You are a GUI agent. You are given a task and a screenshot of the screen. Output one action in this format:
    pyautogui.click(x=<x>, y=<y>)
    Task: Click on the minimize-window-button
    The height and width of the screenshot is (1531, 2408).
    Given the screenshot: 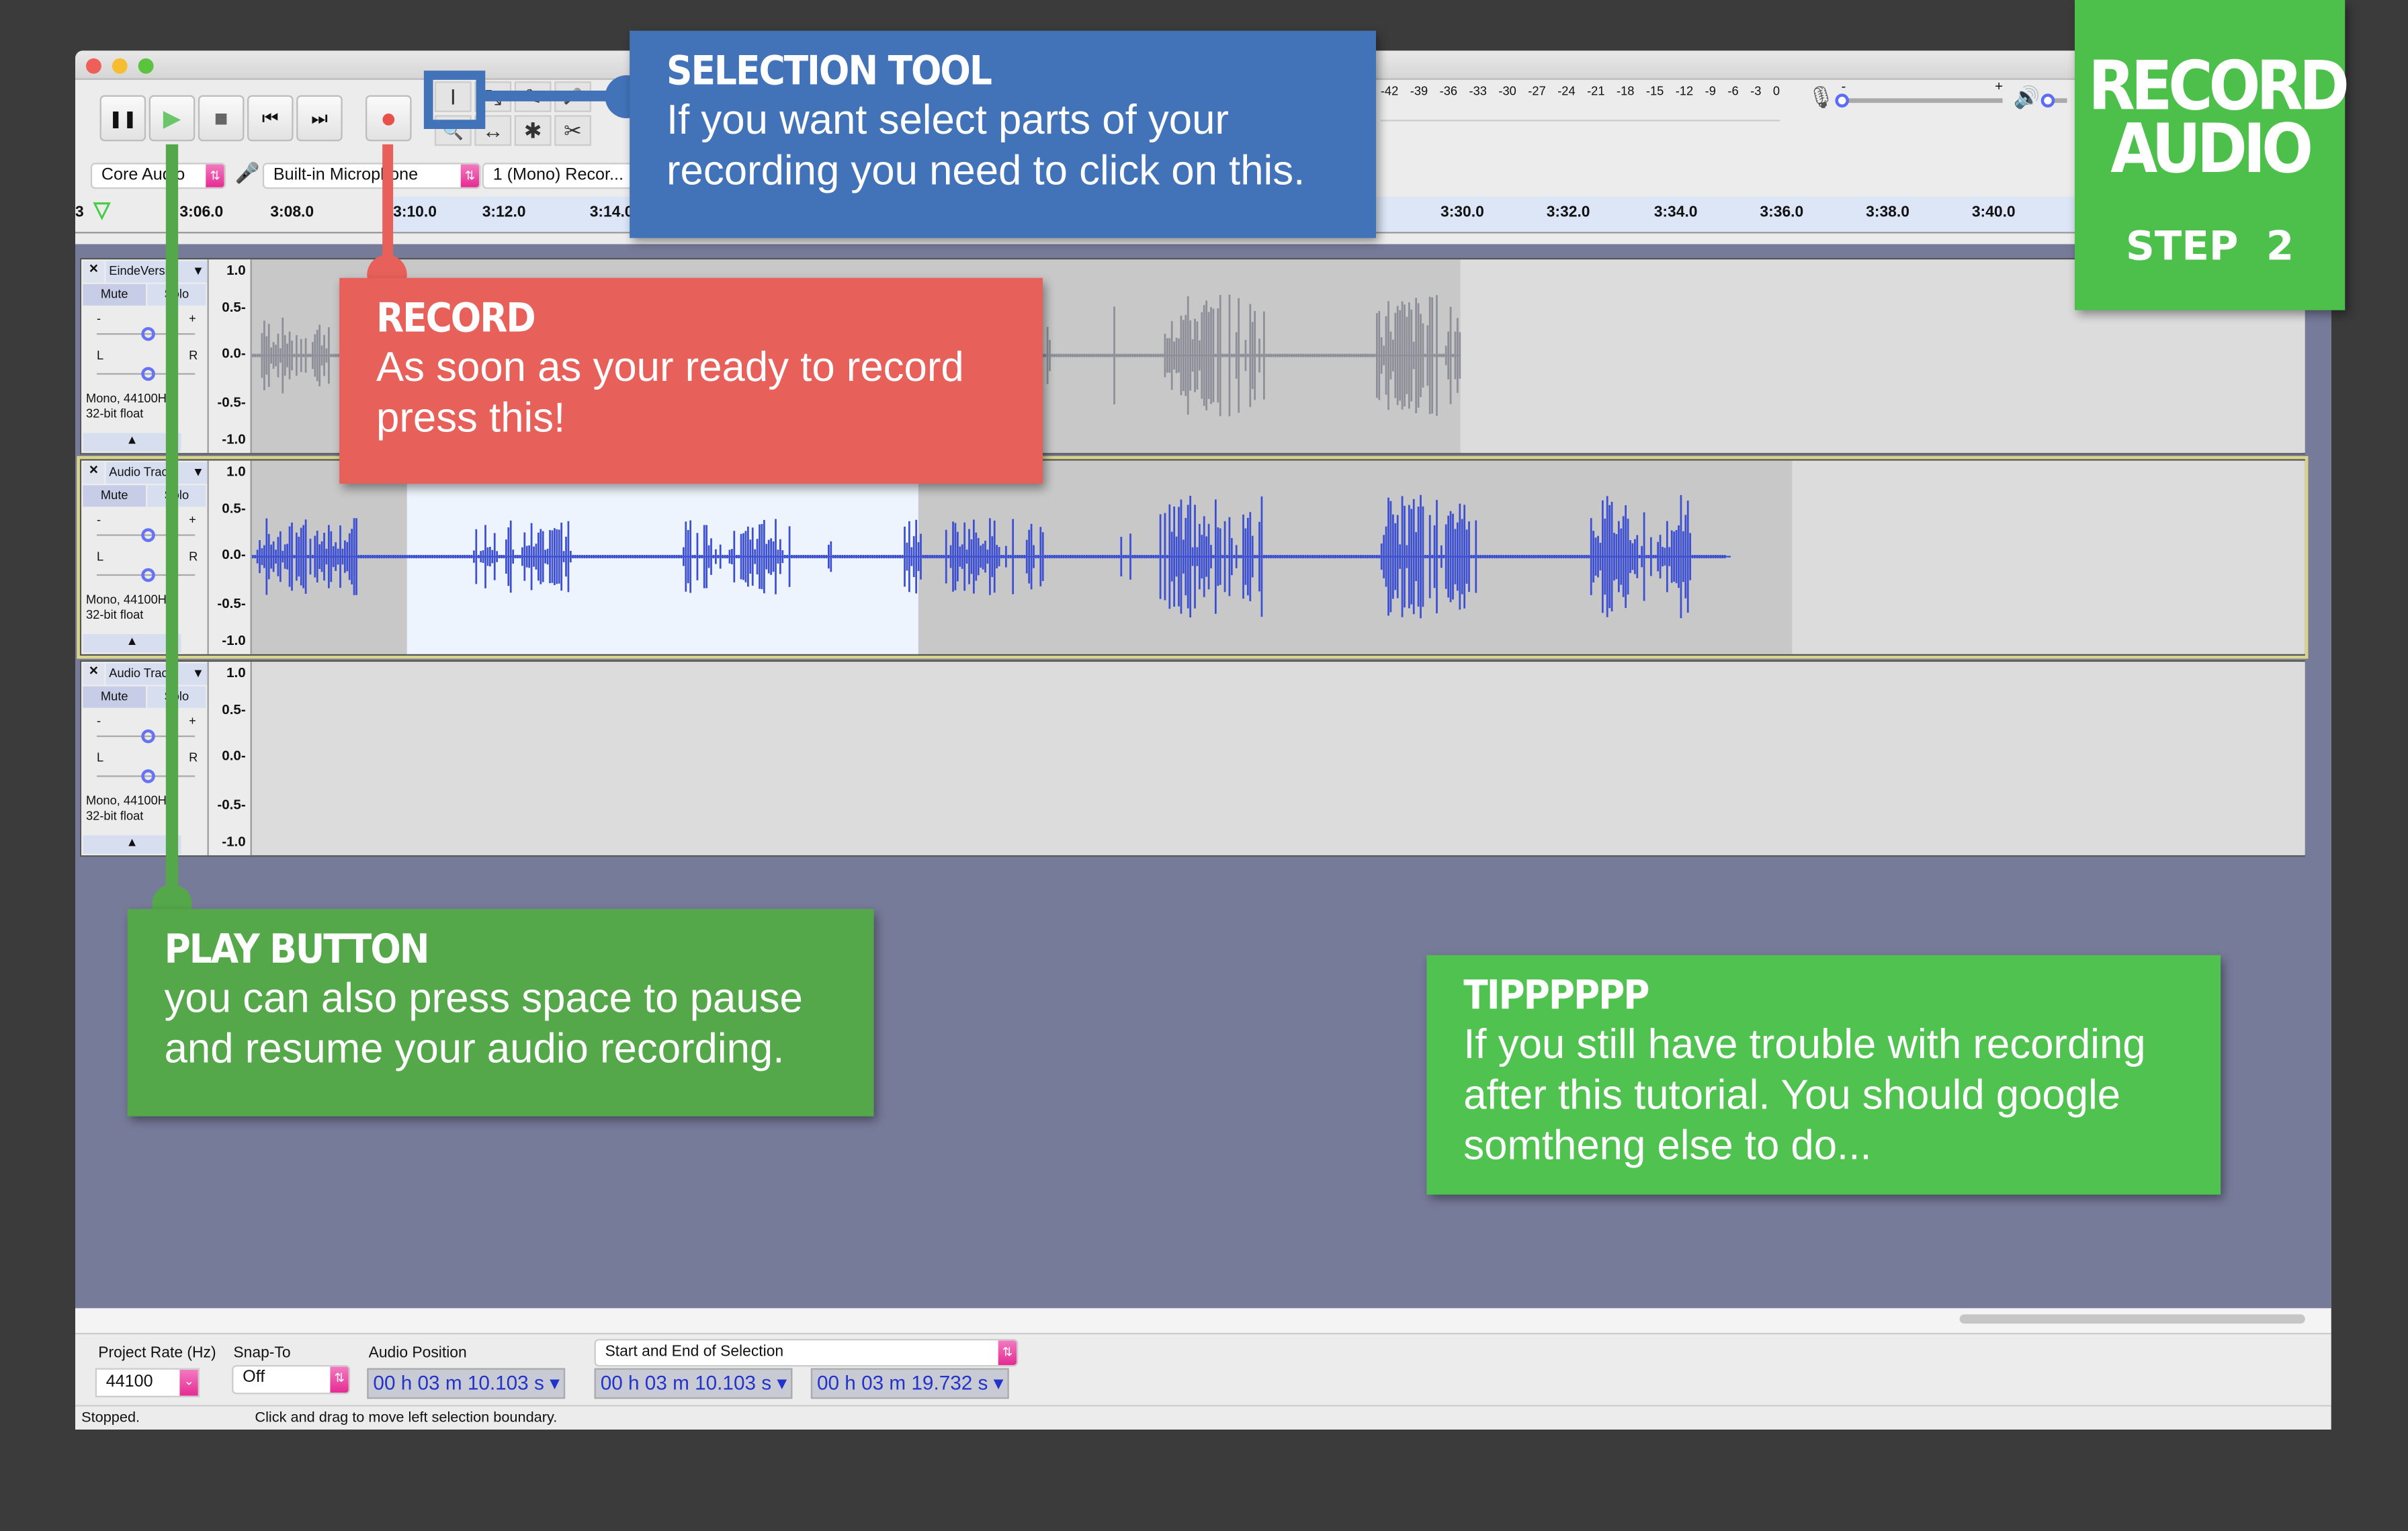 What is the action you would take?
    pyautogui.click(x=120, y=66)
    